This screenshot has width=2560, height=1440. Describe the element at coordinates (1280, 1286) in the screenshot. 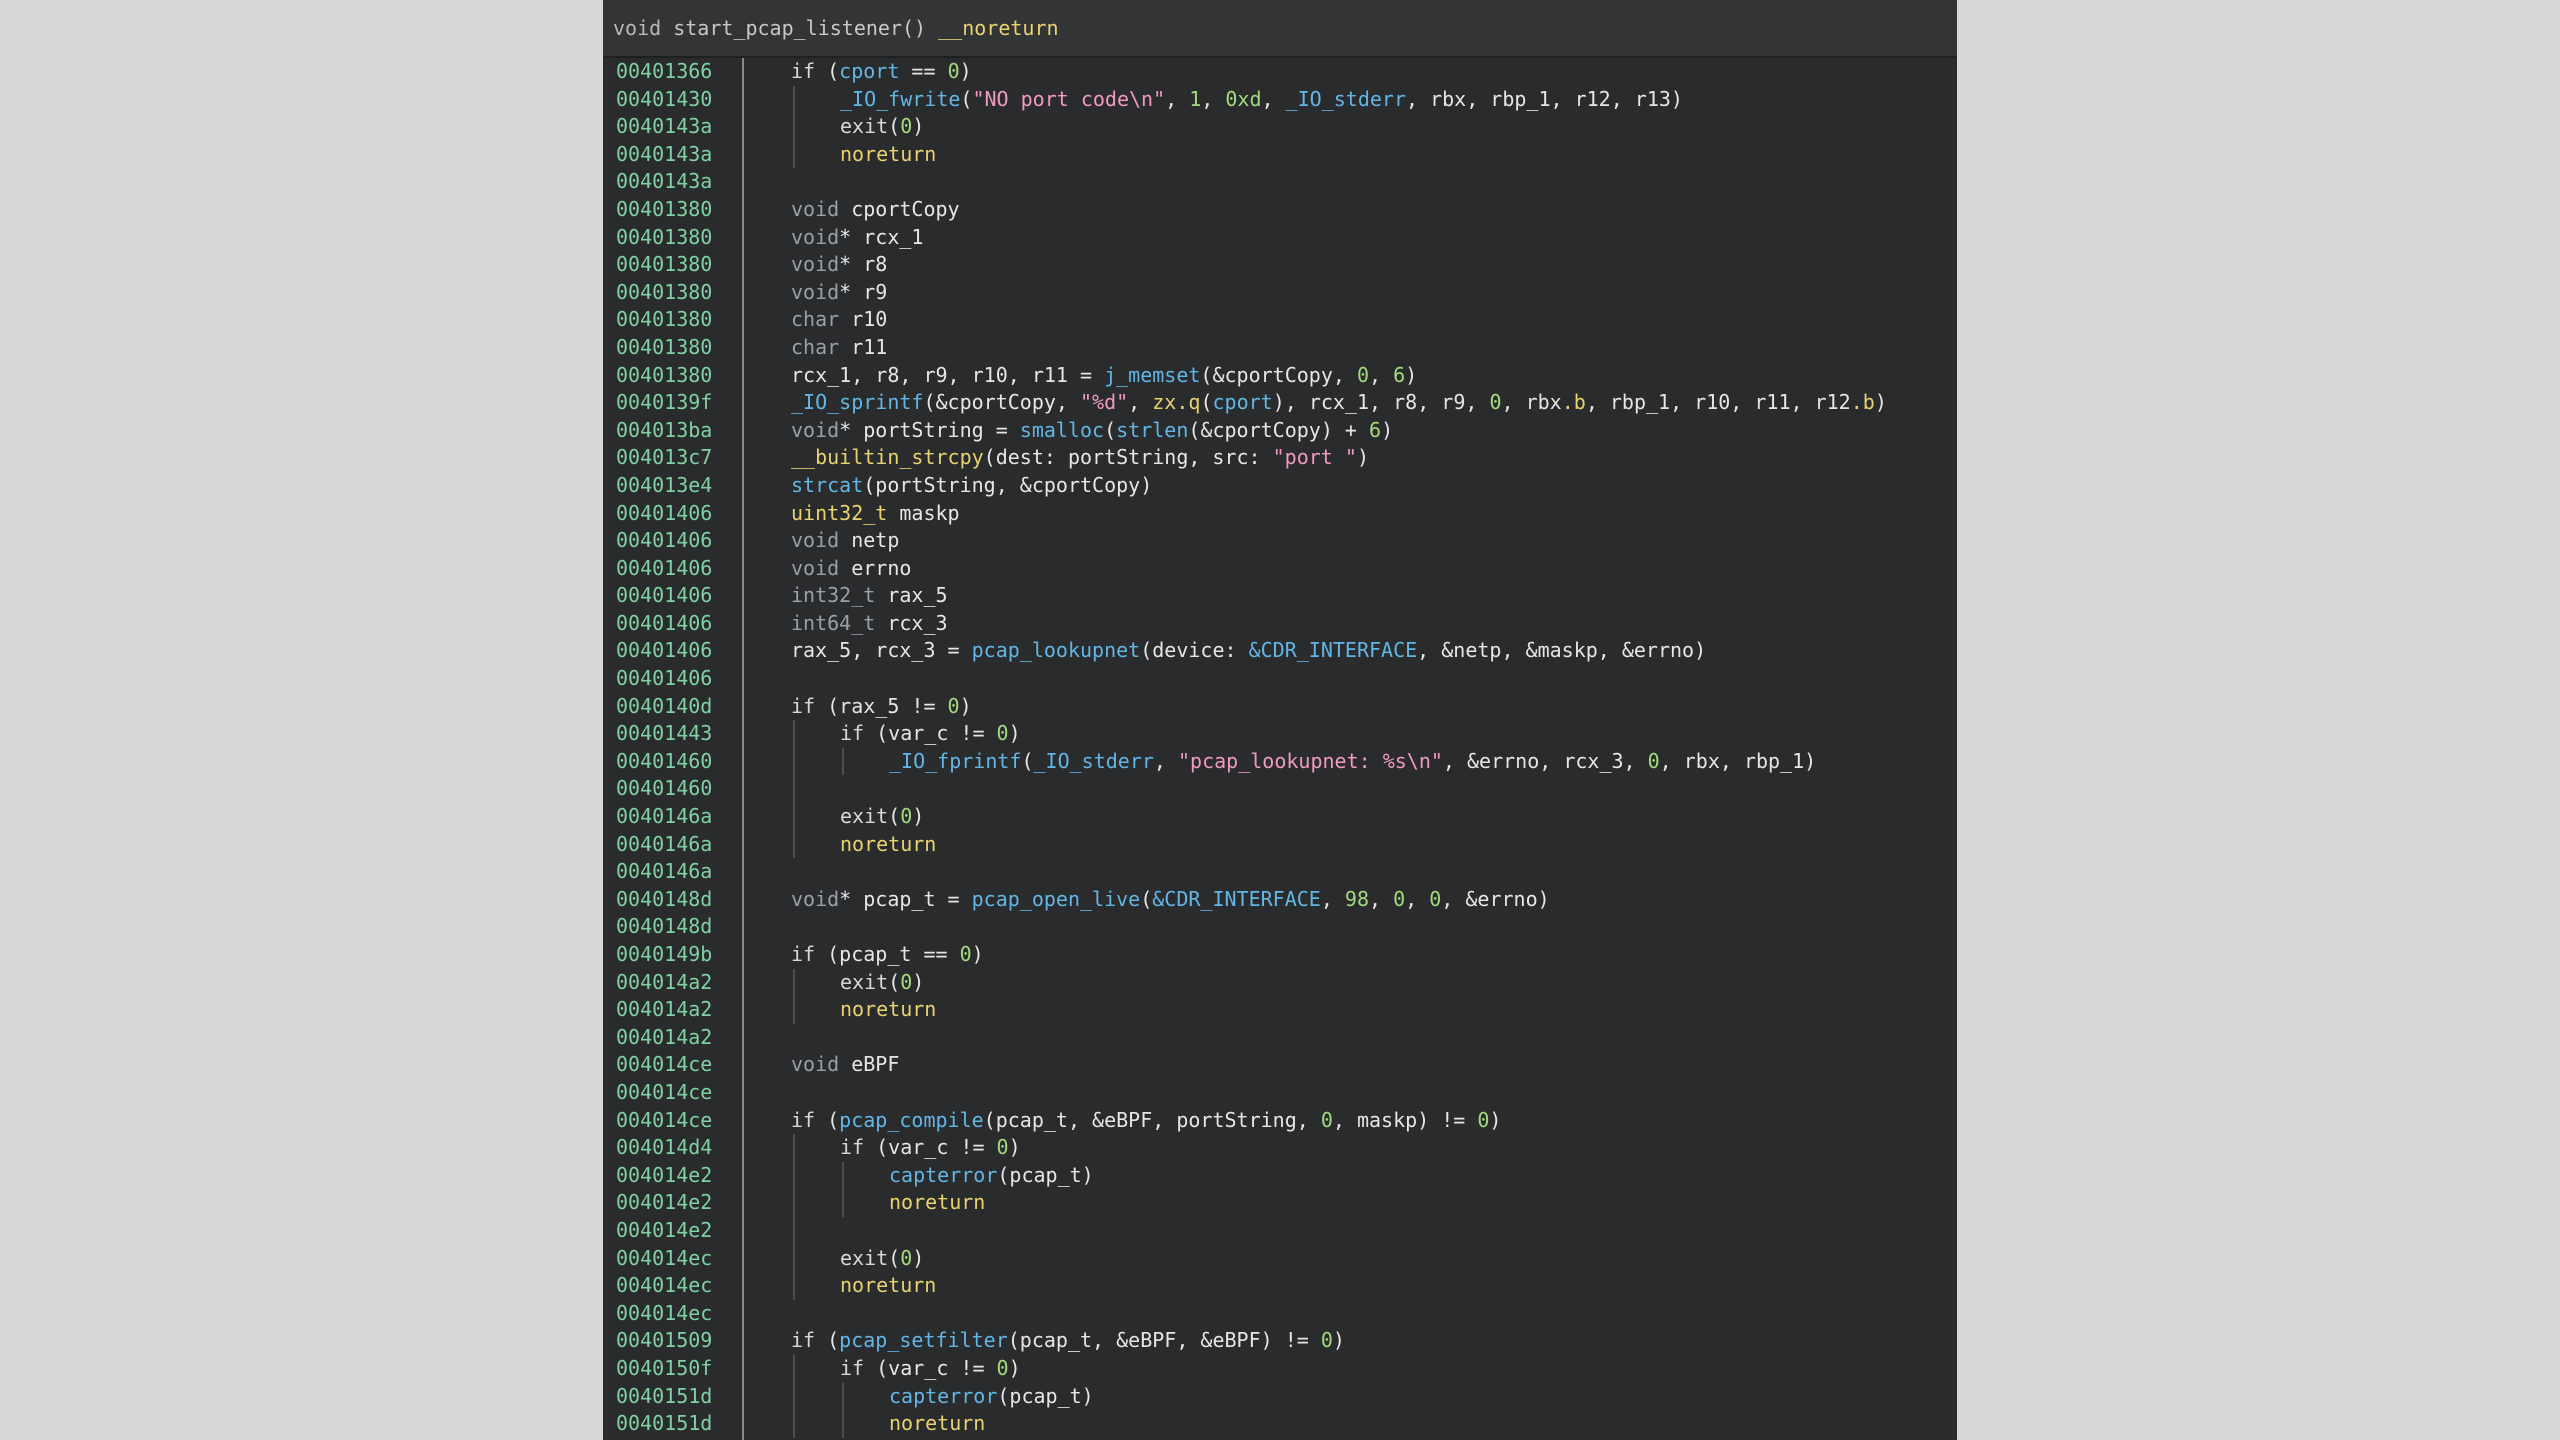

I see `code-line: 004014ec noreturn` at that location.